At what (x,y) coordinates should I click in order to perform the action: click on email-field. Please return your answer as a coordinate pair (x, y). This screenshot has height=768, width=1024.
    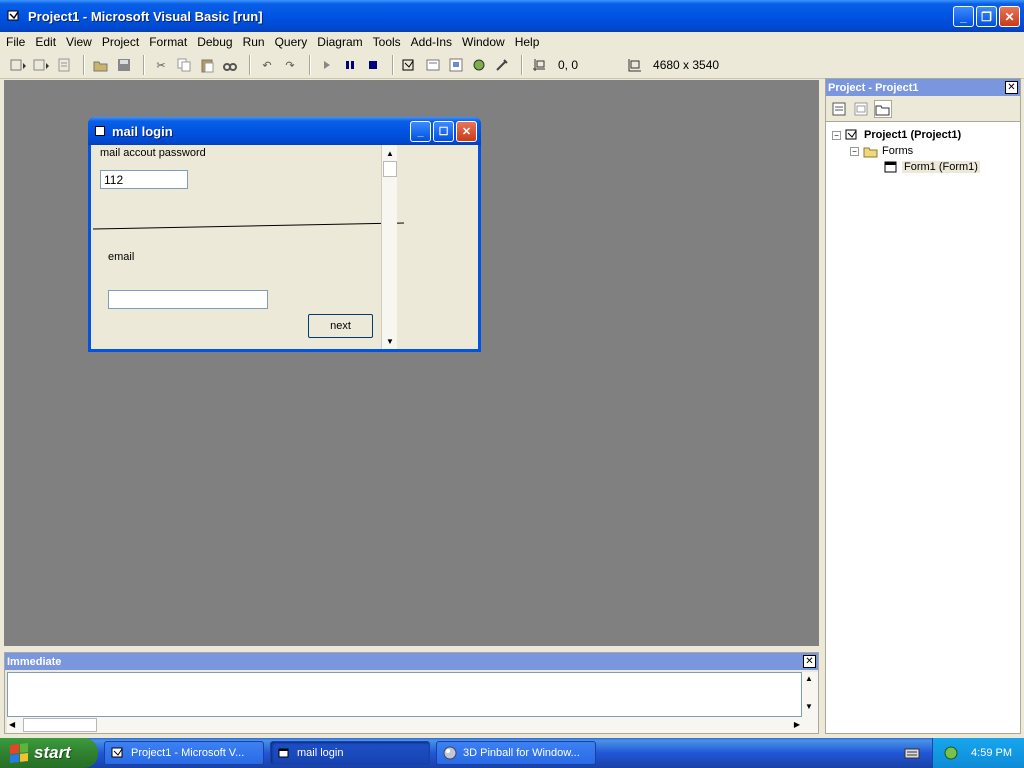
    Looking at the image, I should click on (188, 299).